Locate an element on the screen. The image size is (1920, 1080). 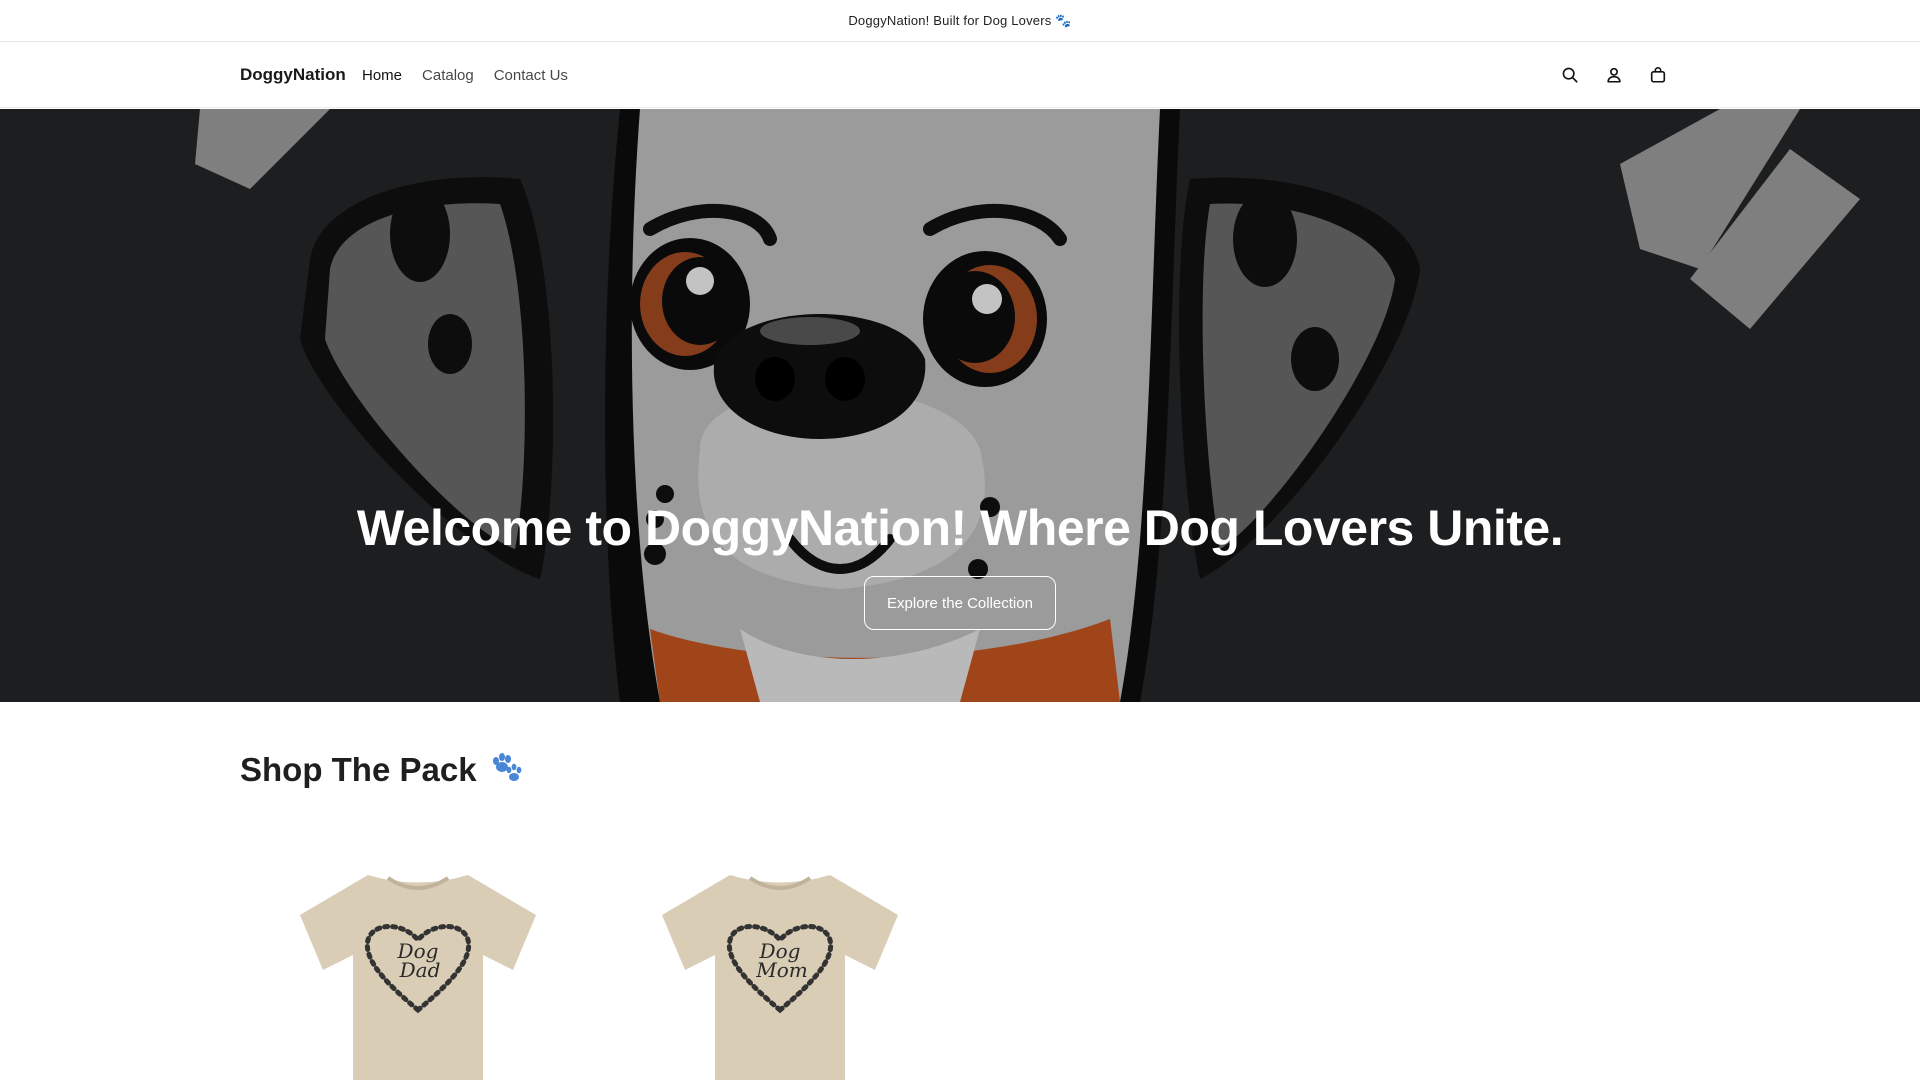
announcement-bar: DoggyNation! Built for Dog Lovers 🐾 is located at coordinates (960, 21).